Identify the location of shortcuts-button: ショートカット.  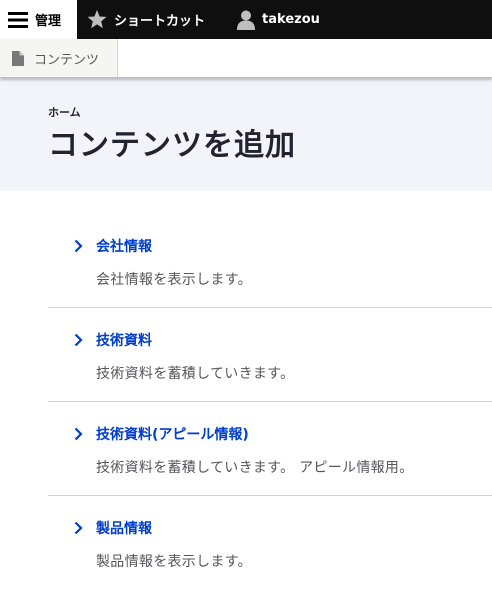
(146, 19).